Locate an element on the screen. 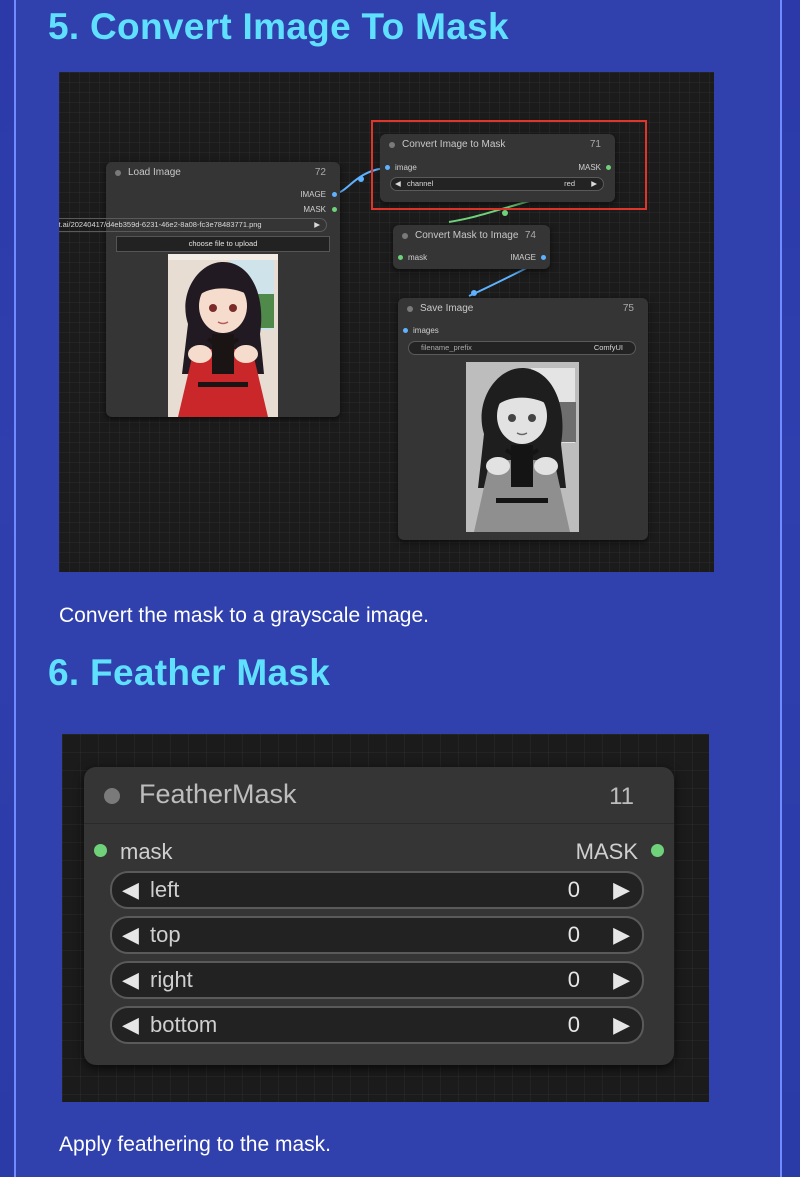 This screenshot has height=1177, width=800. right-widget: ◀ right 0 ▶ is located at coordinates (377, 980).